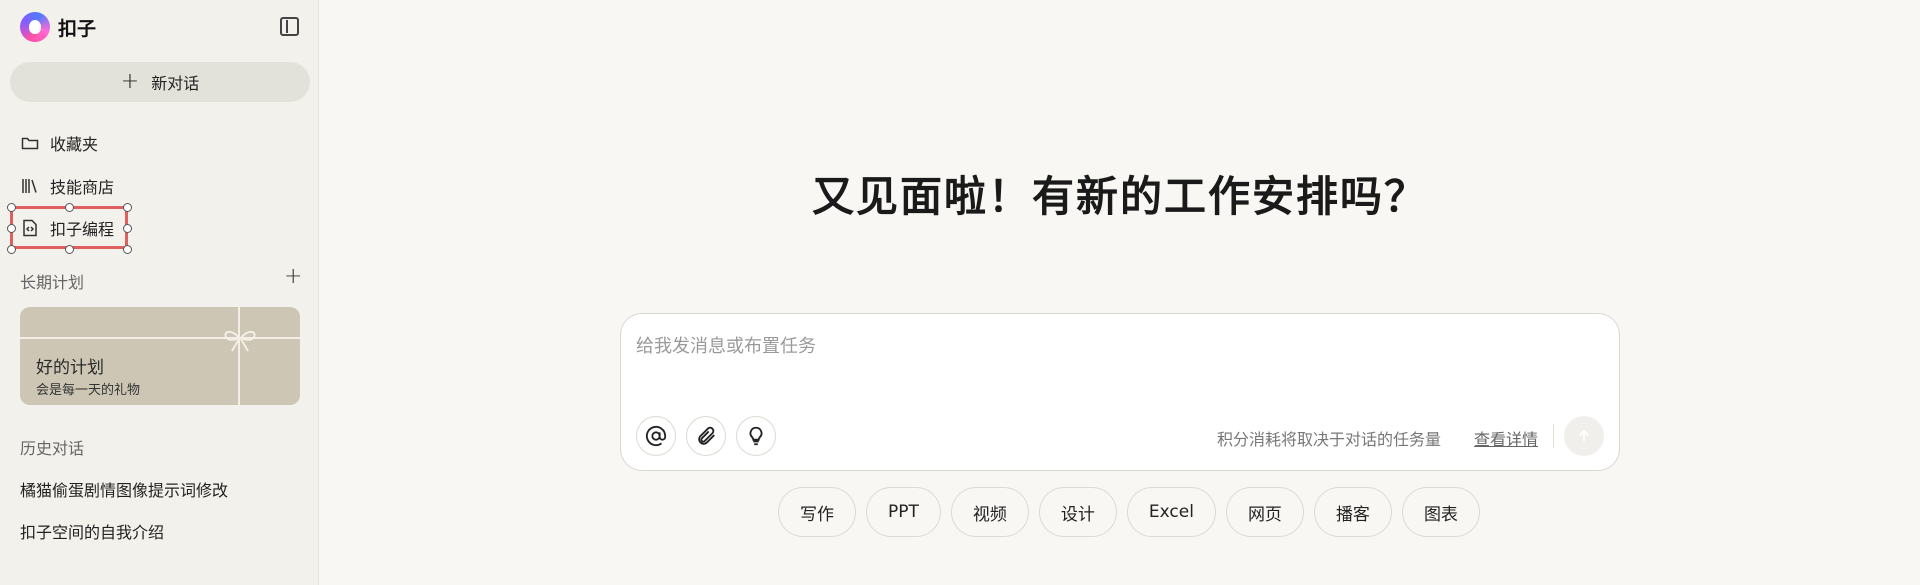 This screenshot has width=1920, height=585. I want to click on chip-excel: Excel, so click(1171, 512).